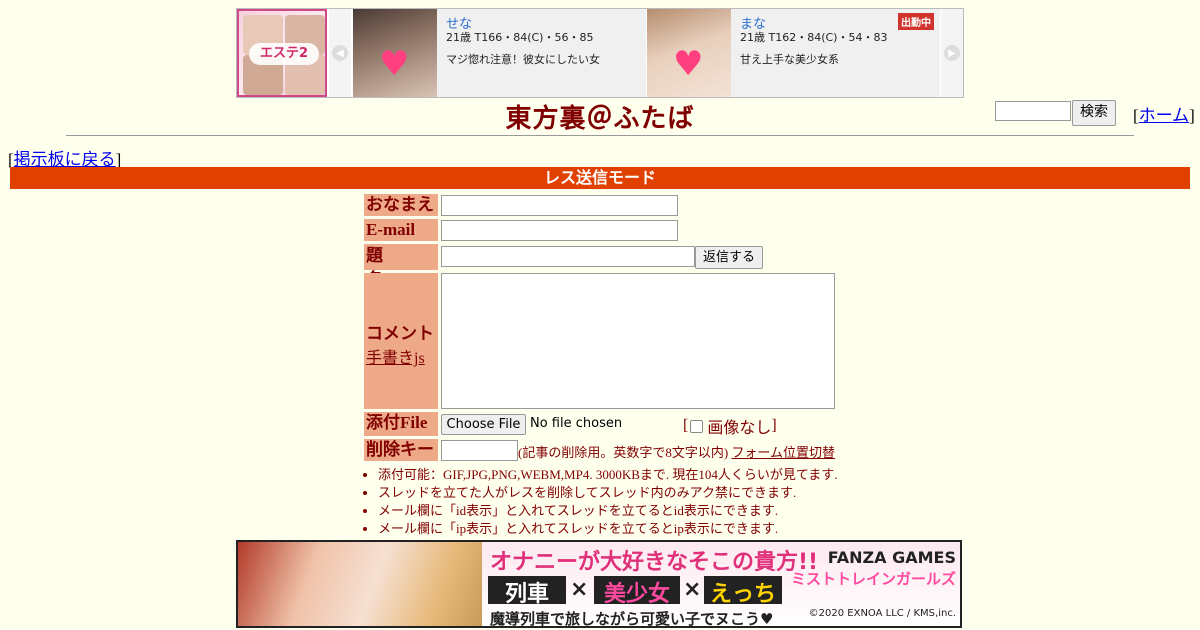 The width and height of the screenshot is (1200, 630). What do you see at coordinates (654, 562) in the screenshot?
I see `banner-headline: オナニーが大好きなそこの貴方!!` at bounding box center [654, 562].